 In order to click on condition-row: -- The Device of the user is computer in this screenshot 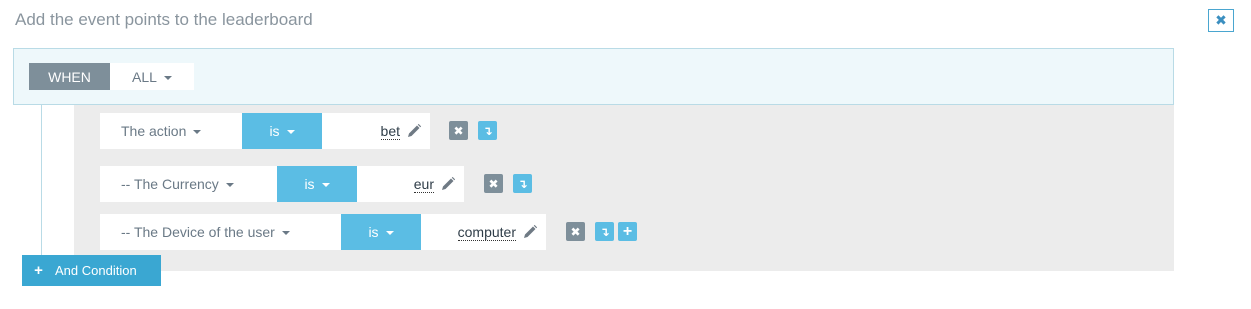, I will do `click(323, 232)`.